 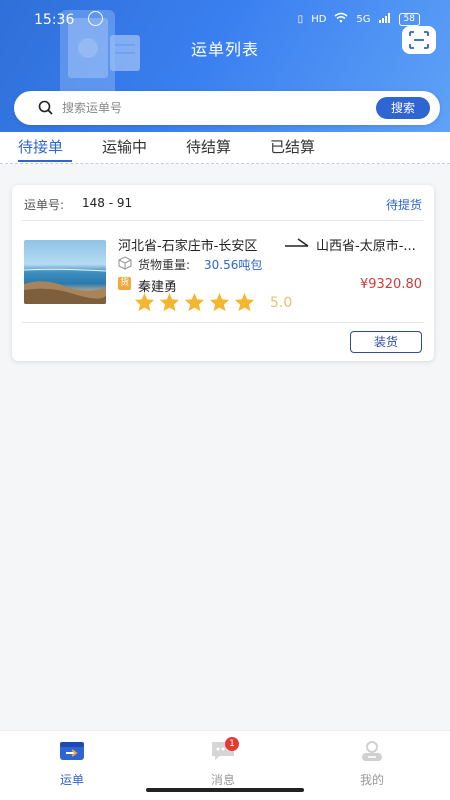 I want to click on tab-pending-settlement: 待结算, so click(x=208, y=146).